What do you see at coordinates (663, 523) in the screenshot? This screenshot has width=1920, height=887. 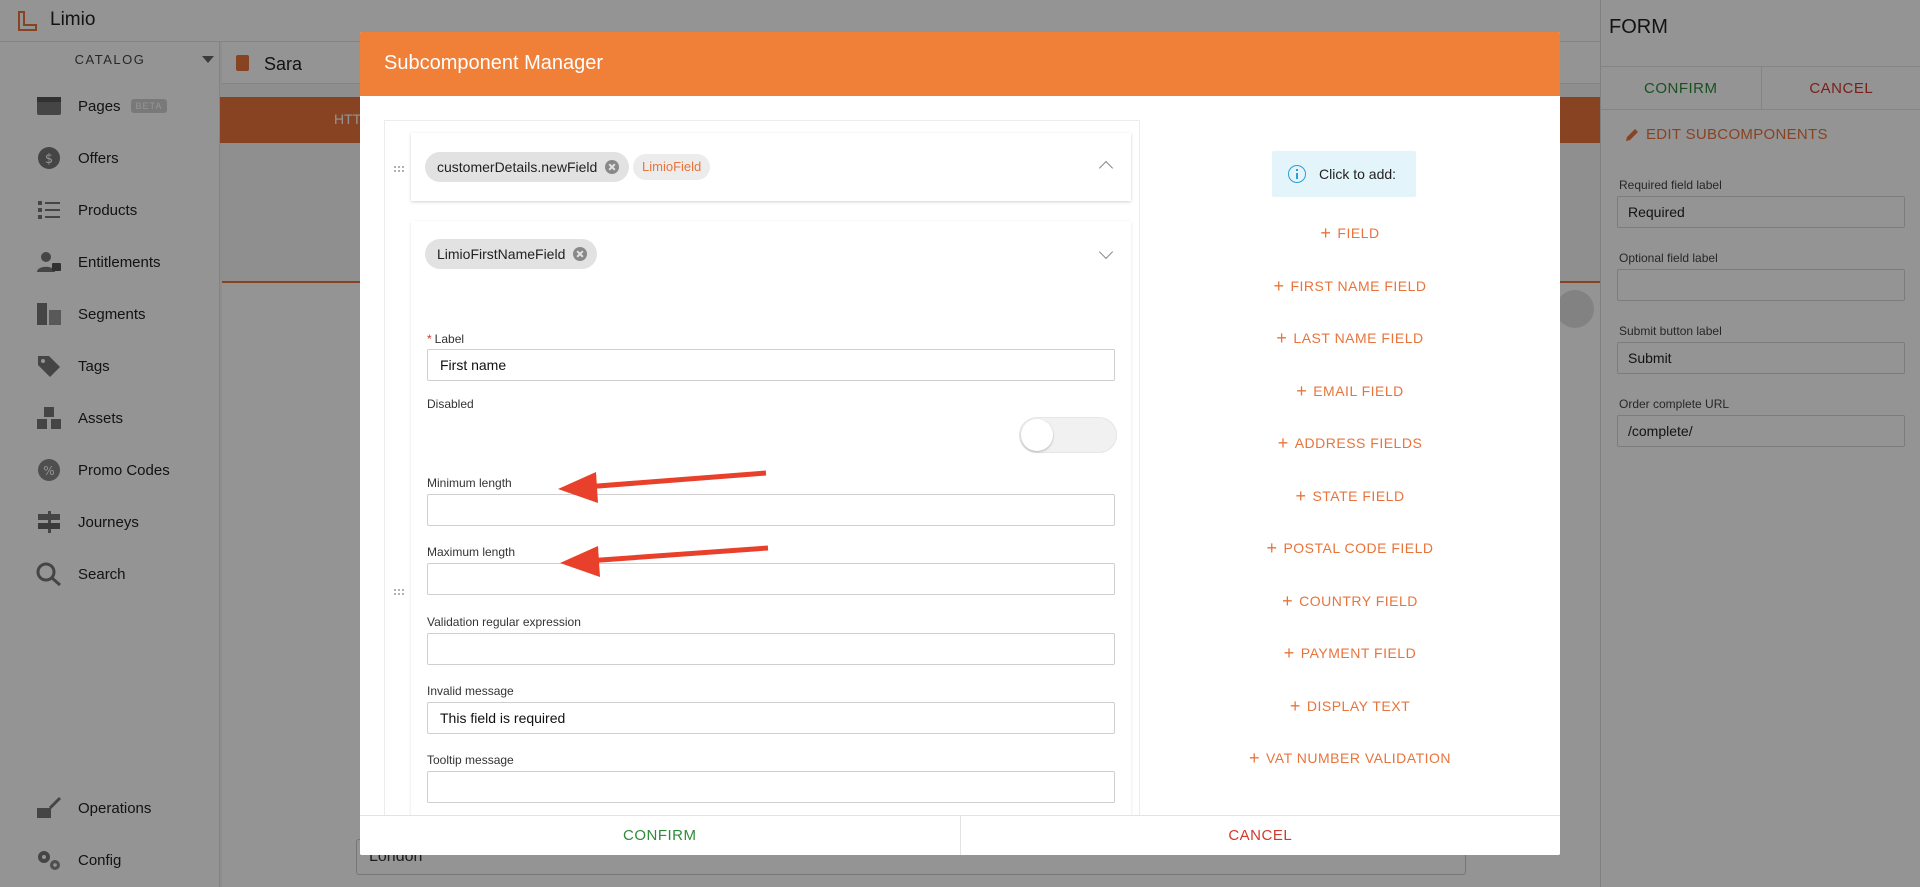 I see `annotation-arrows` at bounding box center [663, 523].